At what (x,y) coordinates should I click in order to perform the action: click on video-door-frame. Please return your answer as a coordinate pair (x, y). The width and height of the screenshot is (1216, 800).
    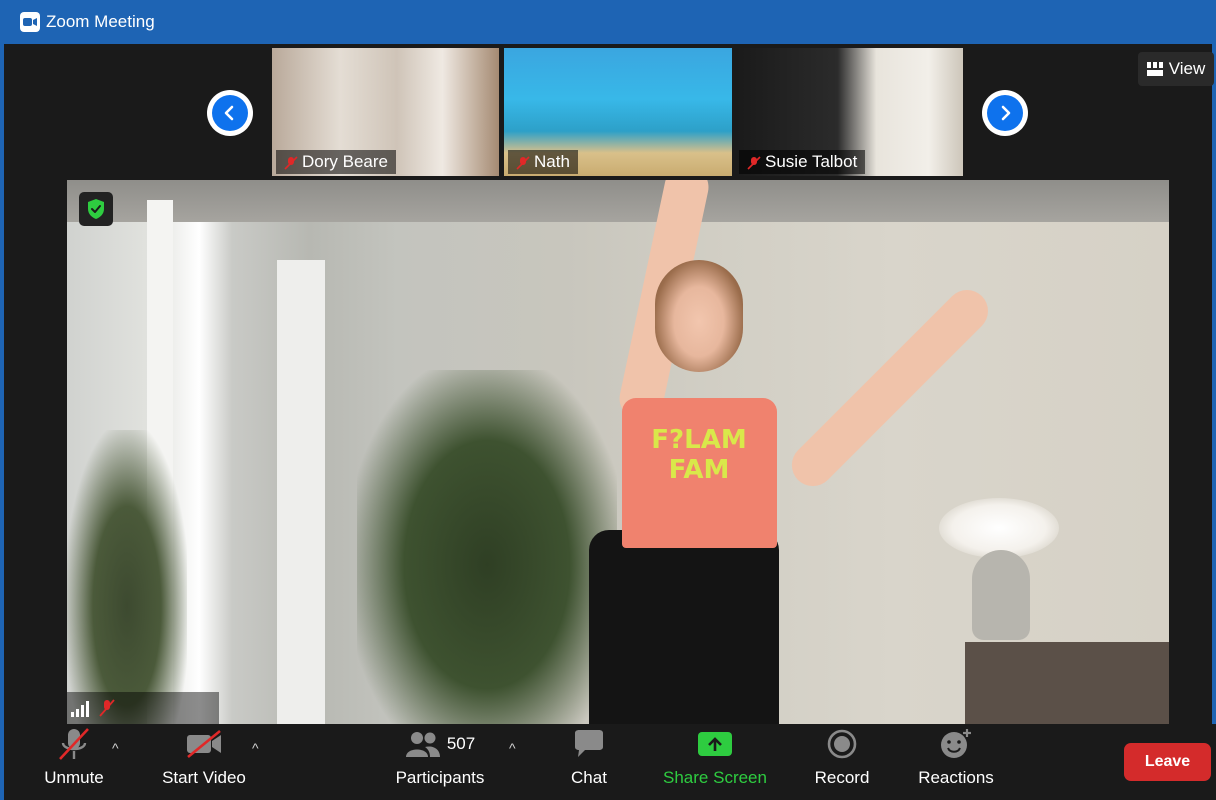
    Looking at the image, I should click on (301, 492).